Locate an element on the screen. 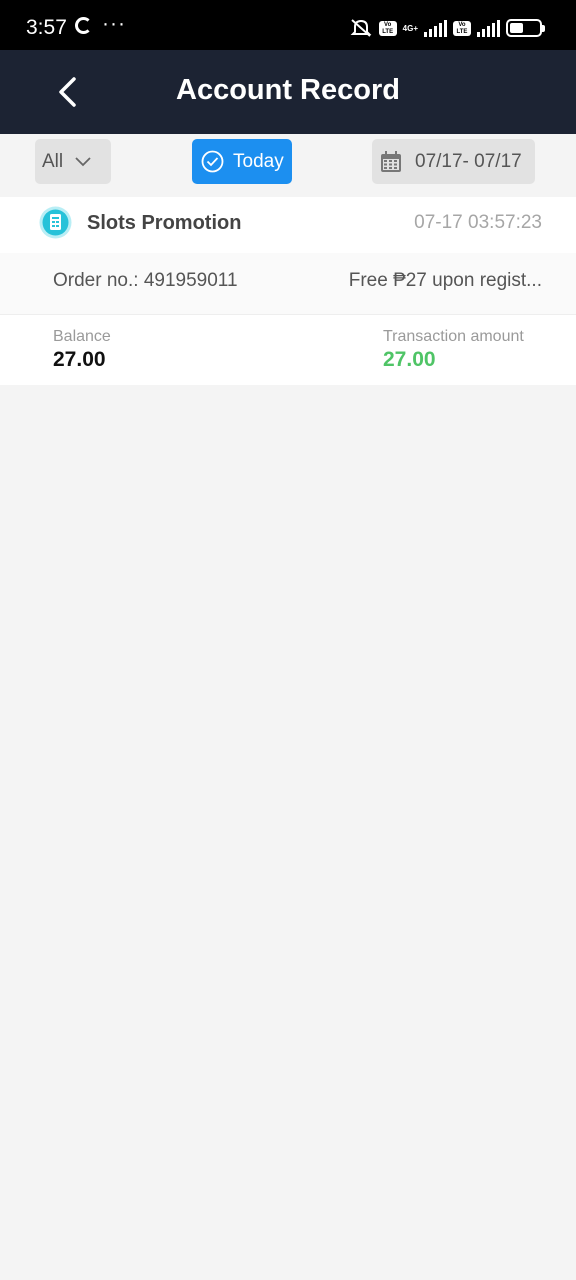 The height and width of the screenshot is (1280, 576). check-circle-icon is located at coordinates (212, 161).